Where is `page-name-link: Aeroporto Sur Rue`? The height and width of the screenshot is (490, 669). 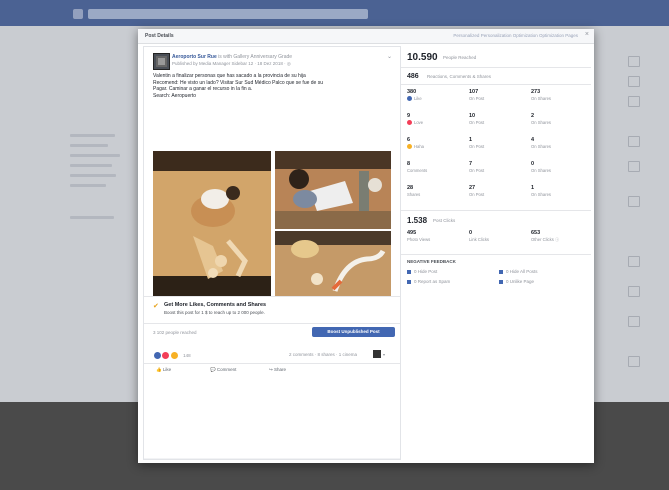 page-name-link: Aeroporto Sur Rue is located at coordinates (194, 57).